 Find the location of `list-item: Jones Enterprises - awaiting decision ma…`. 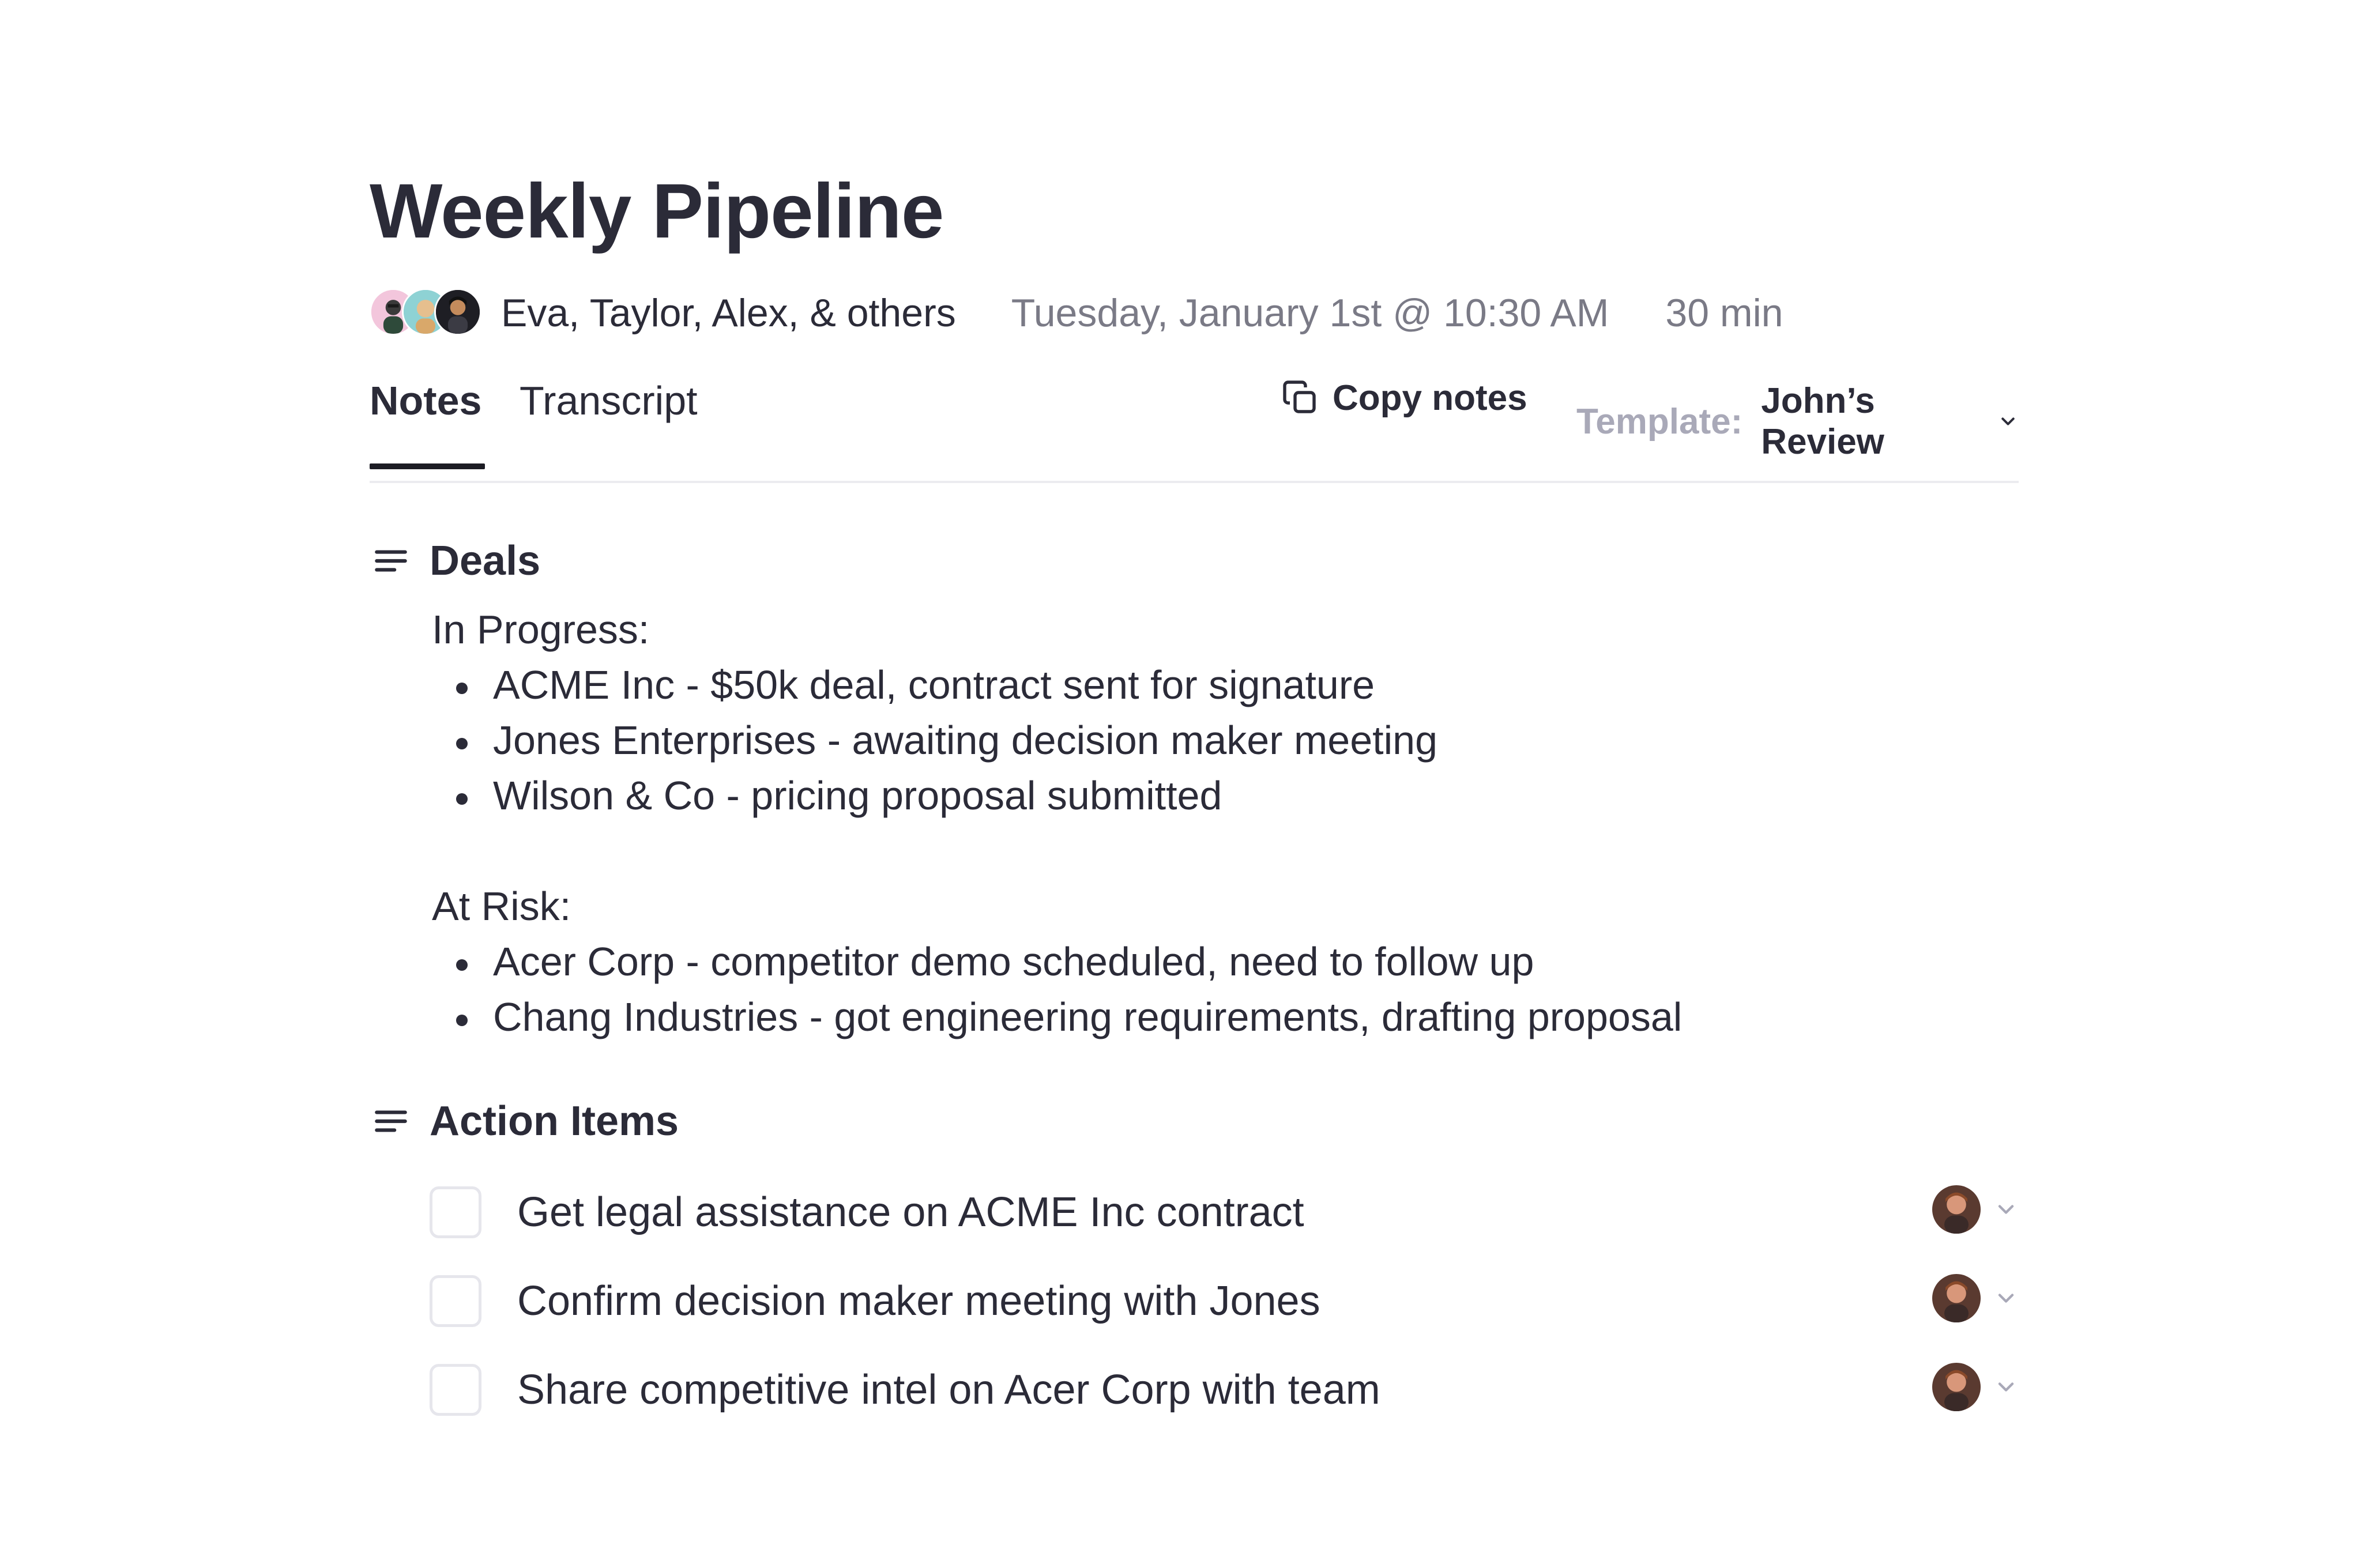

list-item: Jones Enterprises - awaiting decision ma… is located at coordinates (1225, 740).